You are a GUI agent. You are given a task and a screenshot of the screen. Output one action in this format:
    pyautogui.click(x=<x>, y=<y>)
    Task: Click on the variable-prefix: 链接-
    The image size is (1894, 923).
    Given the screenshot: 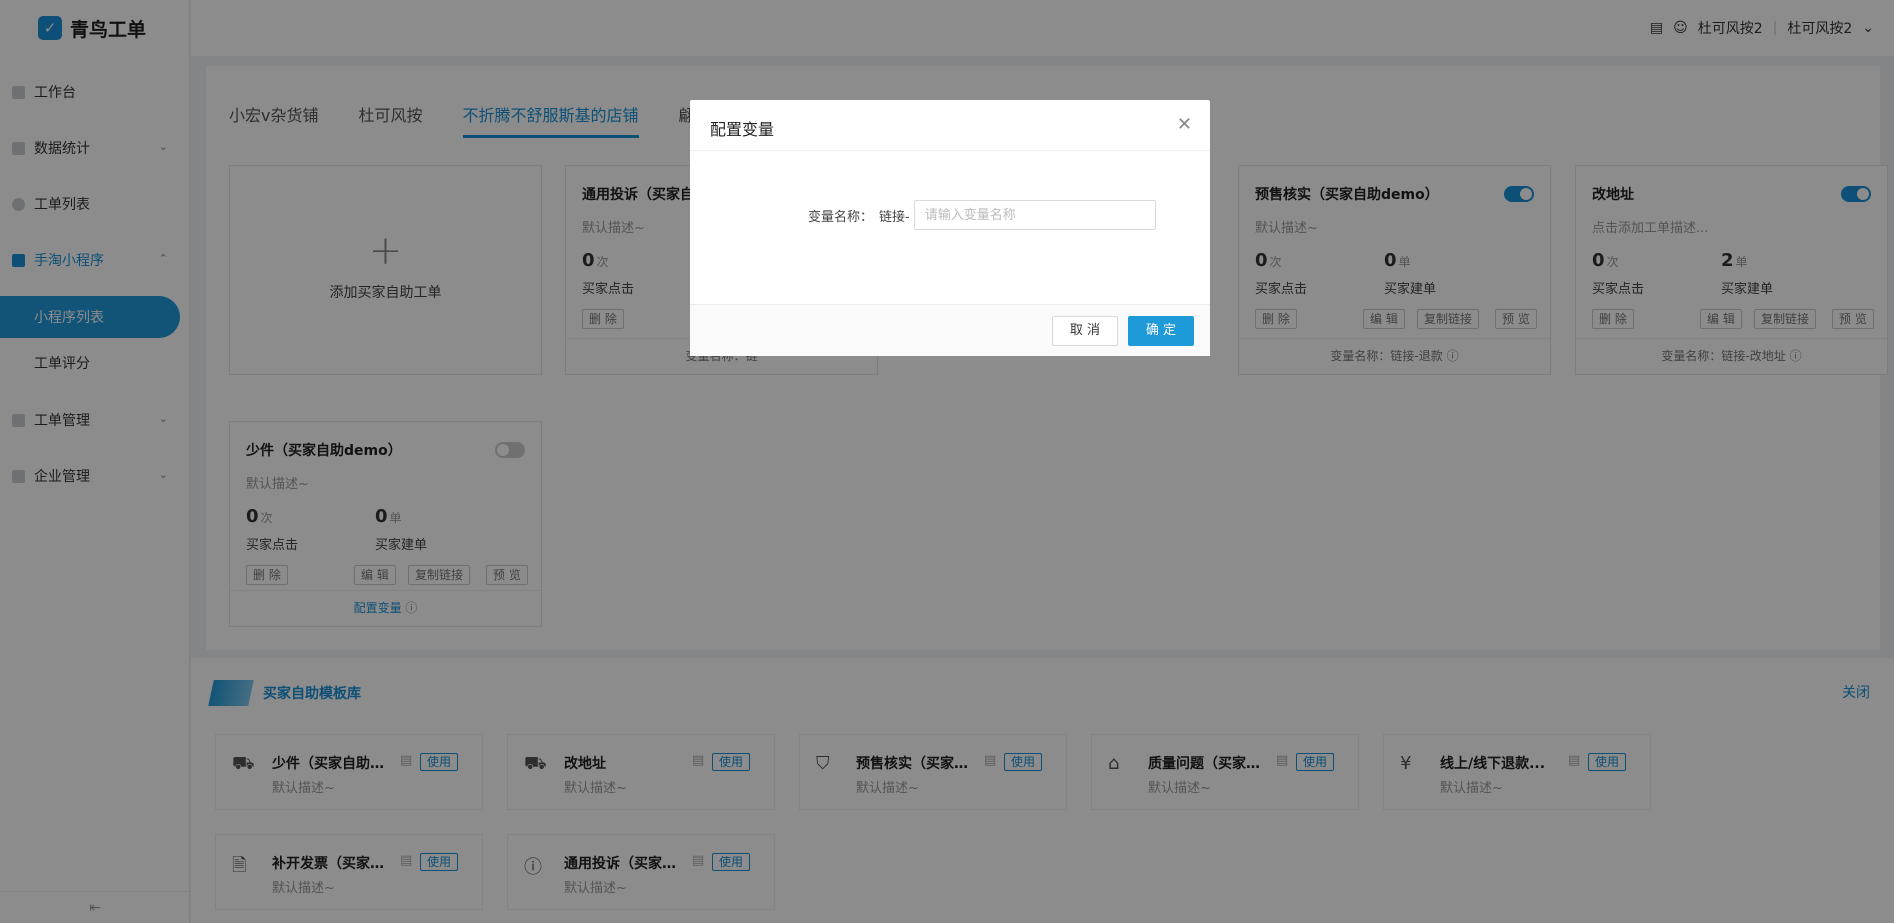 What is the action you would take?
    pyautogui.click(x=894, y=217)
    